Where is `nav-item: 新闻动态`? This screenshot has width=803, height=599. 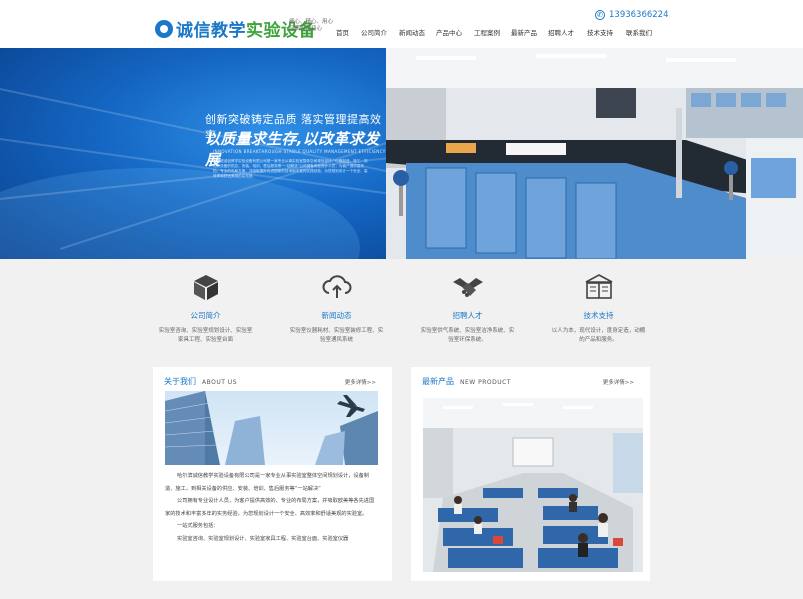
nav-item: 新闻动态 is located at coordinates (412, 32).